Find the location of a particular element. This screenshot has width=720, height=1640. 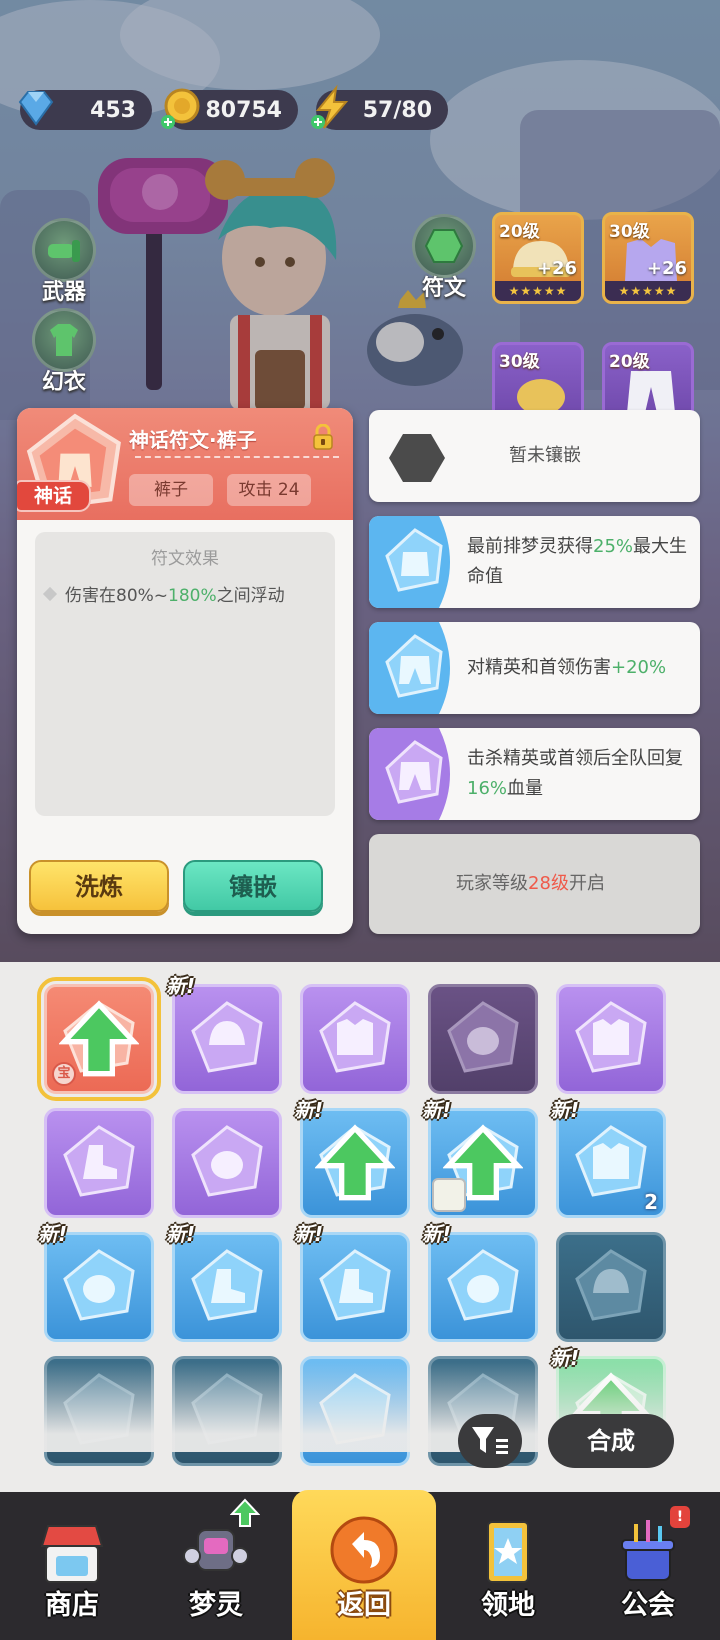

gear-card-armor: 30级 +26 ★★★★★ is located at coordinates (648, 258).